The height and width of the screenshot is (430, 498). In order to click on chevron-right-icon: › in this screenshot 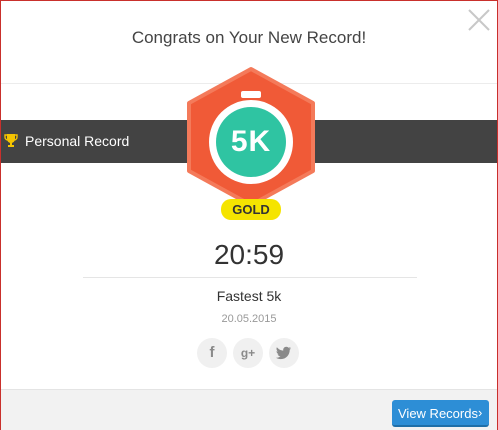, I will do `click(480, 412)`.